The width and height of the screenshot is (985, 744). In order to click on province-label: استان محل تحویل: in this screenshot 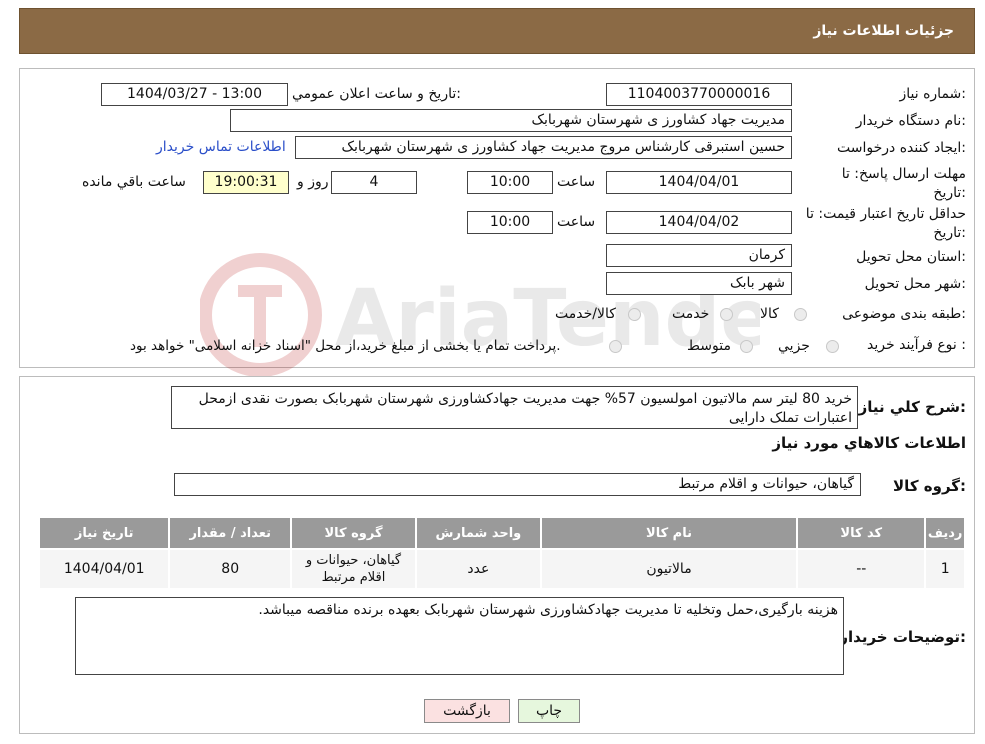, I will do `click(911, 257)`.